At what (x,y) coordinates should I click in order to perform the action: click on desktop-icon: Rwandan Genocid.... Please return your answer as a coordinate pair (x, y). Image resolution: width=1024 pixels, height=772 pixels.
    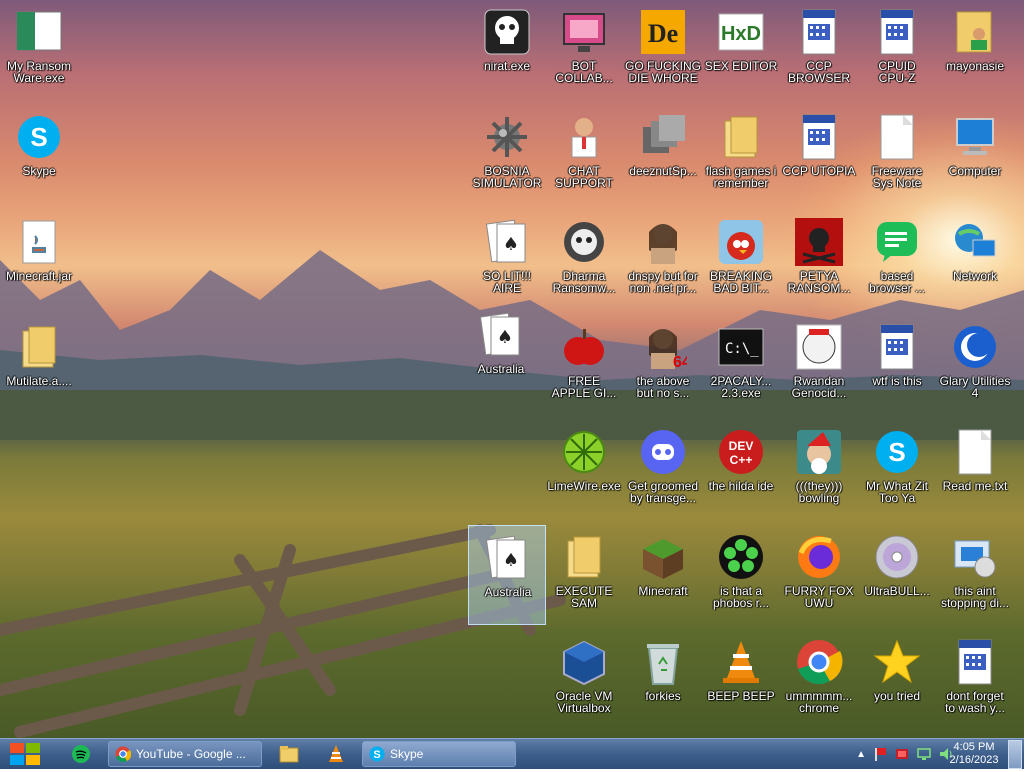
    Looking at the image, I should click on (819, 365).